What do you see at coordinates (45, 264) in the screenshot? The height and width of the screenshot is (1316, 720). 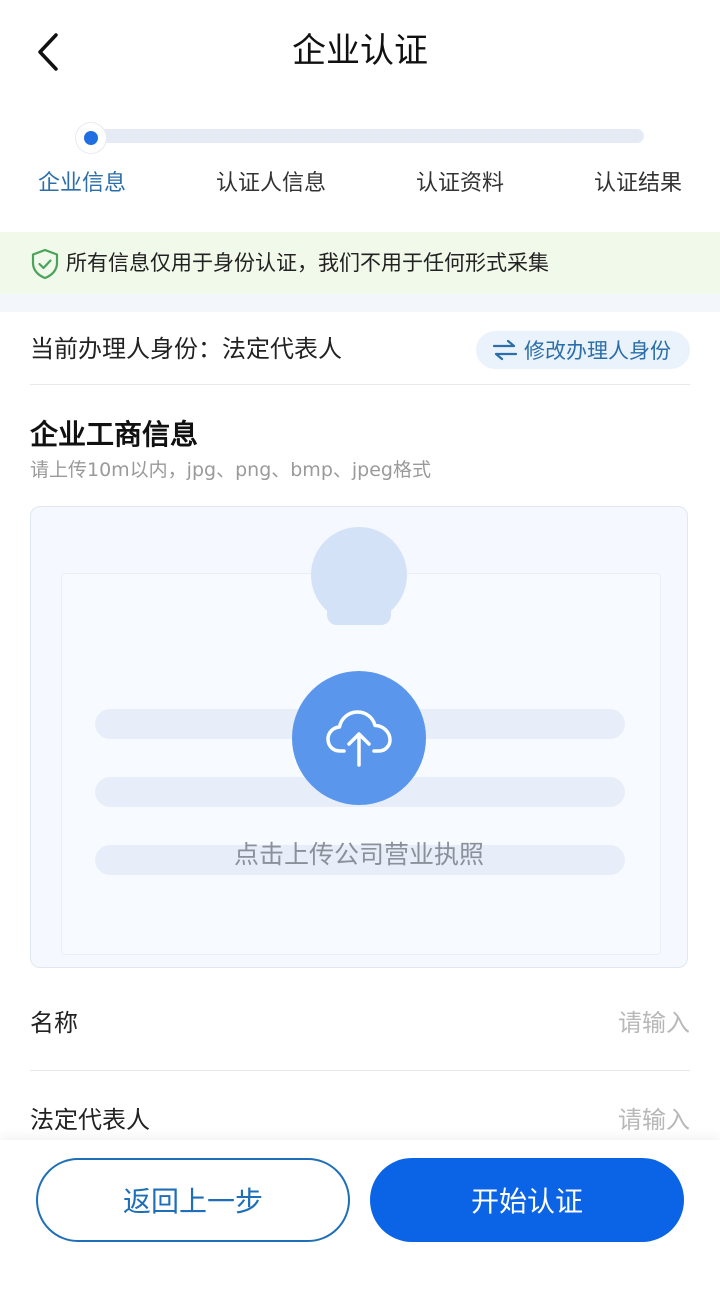 I see `shield-check-icon` at bounding box center [45, 264].